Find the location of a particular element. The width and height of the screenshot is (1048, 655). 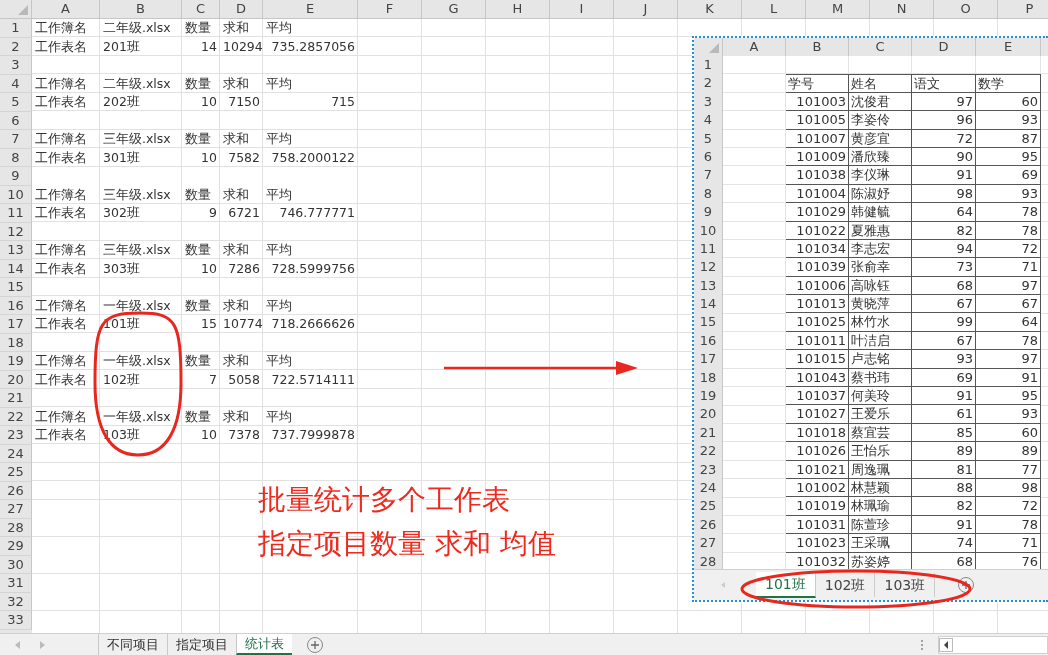

column-header: H is located at coordinates (518, 9).